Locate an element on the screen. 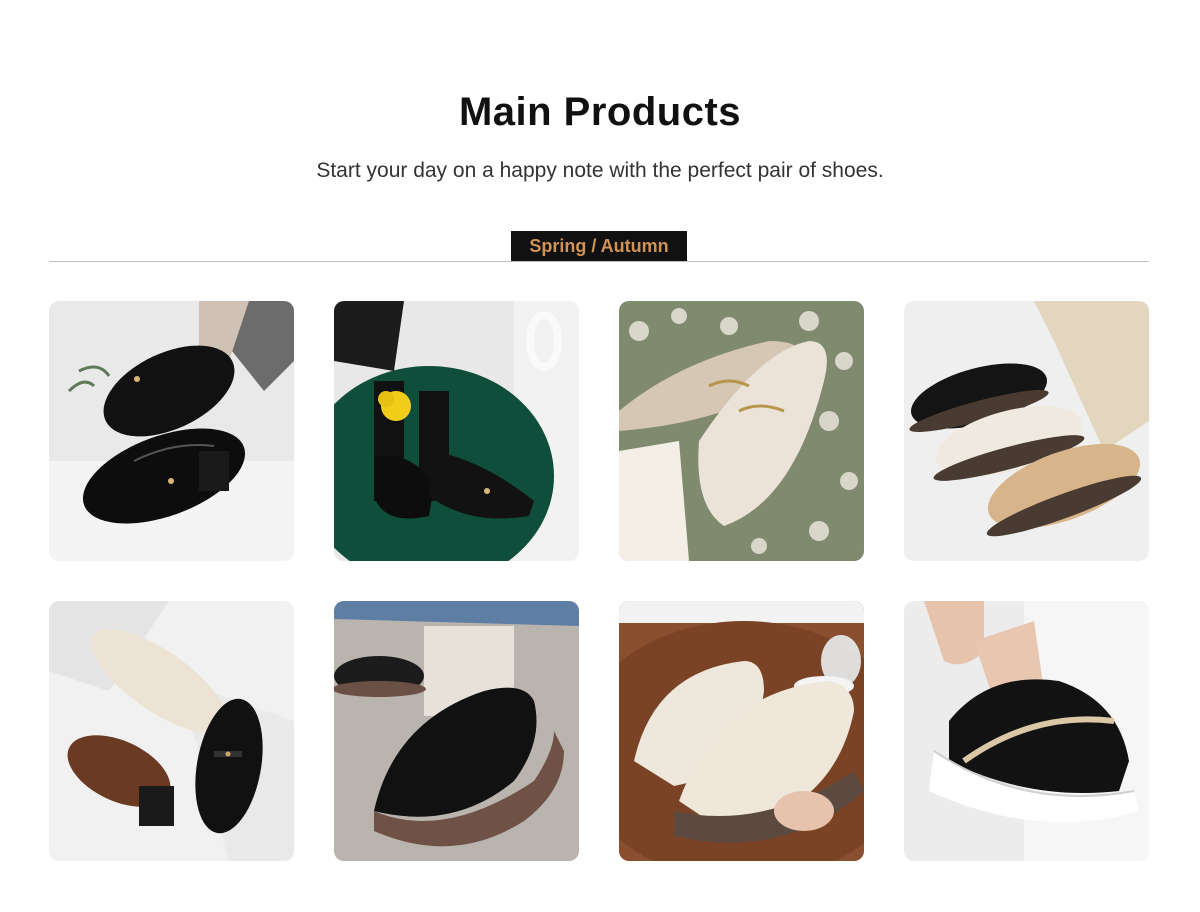 The height and width of the screenshot is (912, 1200). tab-spring-autumn: Spring / Autumn is located at coordinates (599, 246).